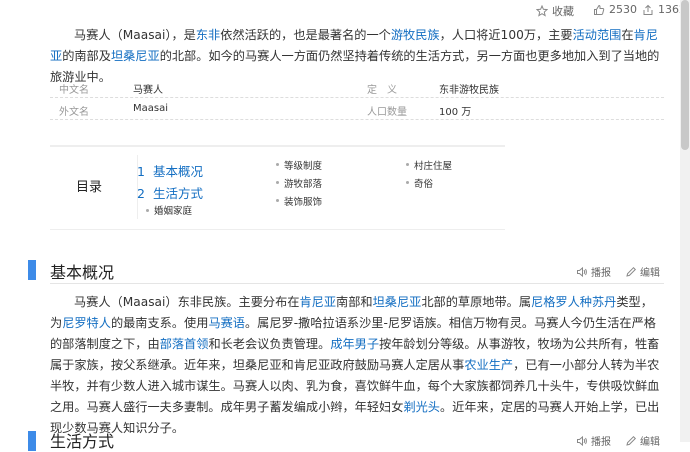 The height and width of the screenshot is (452, 690). I want to click on info-value: Maasai, so click(150, 108).